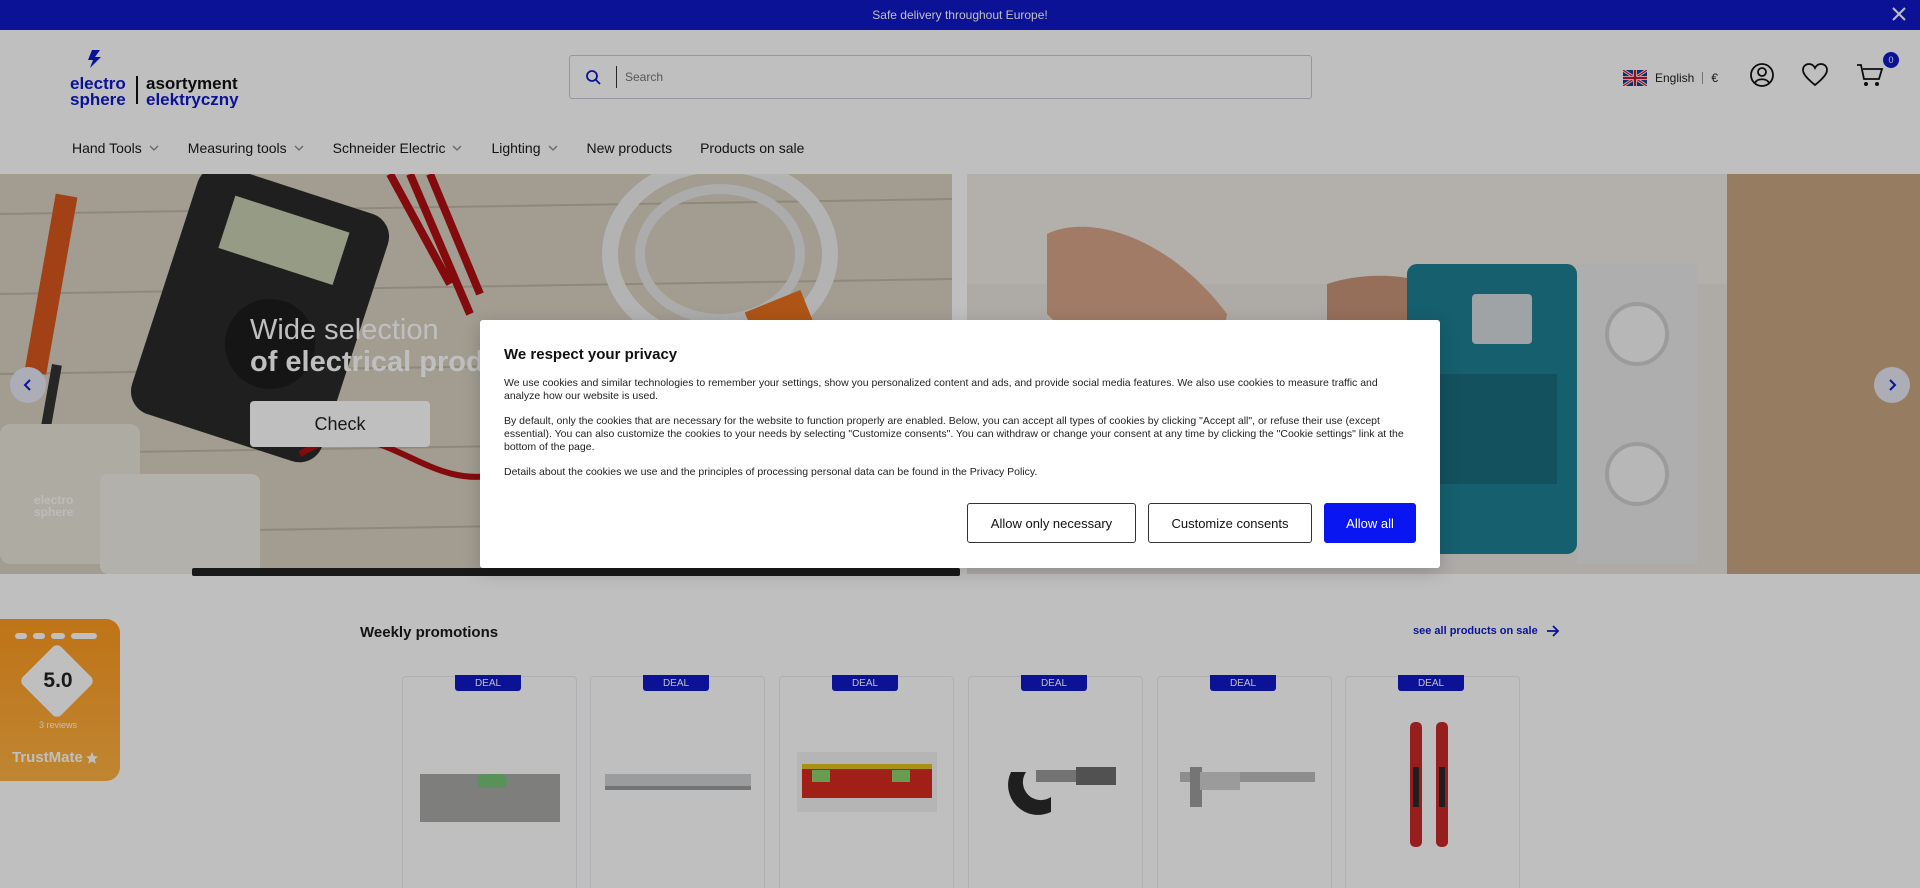  What do you see at coordinates (1370, 523) in the screenshot?
I see `allow-all-button: Allow all` at bounding box center [1370, 523].